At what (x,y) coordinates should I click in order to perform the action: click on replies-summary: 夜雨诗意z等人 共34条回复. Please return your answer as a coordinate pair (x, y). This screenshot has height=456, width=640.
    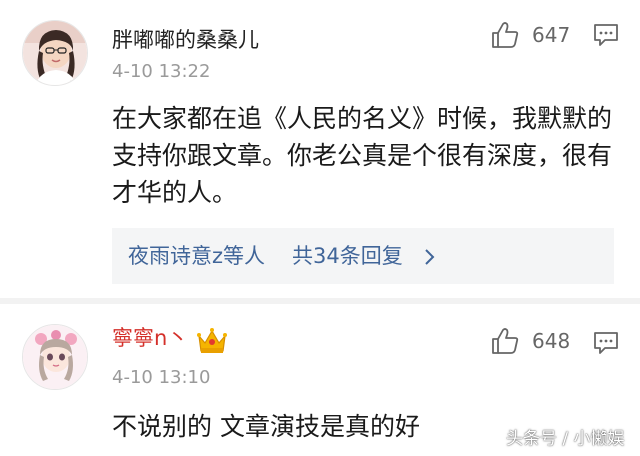
    Looking at the image, I should click on (363, 256).